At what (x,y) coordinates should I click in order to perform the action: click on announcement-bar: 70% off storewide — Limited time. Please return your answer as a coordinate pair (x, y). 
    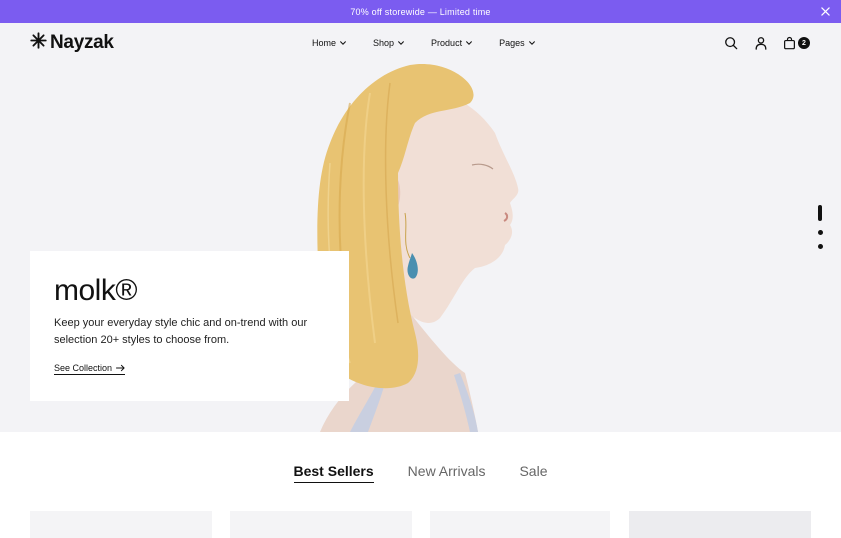
    Looking at the image, I should click on (420, 11).